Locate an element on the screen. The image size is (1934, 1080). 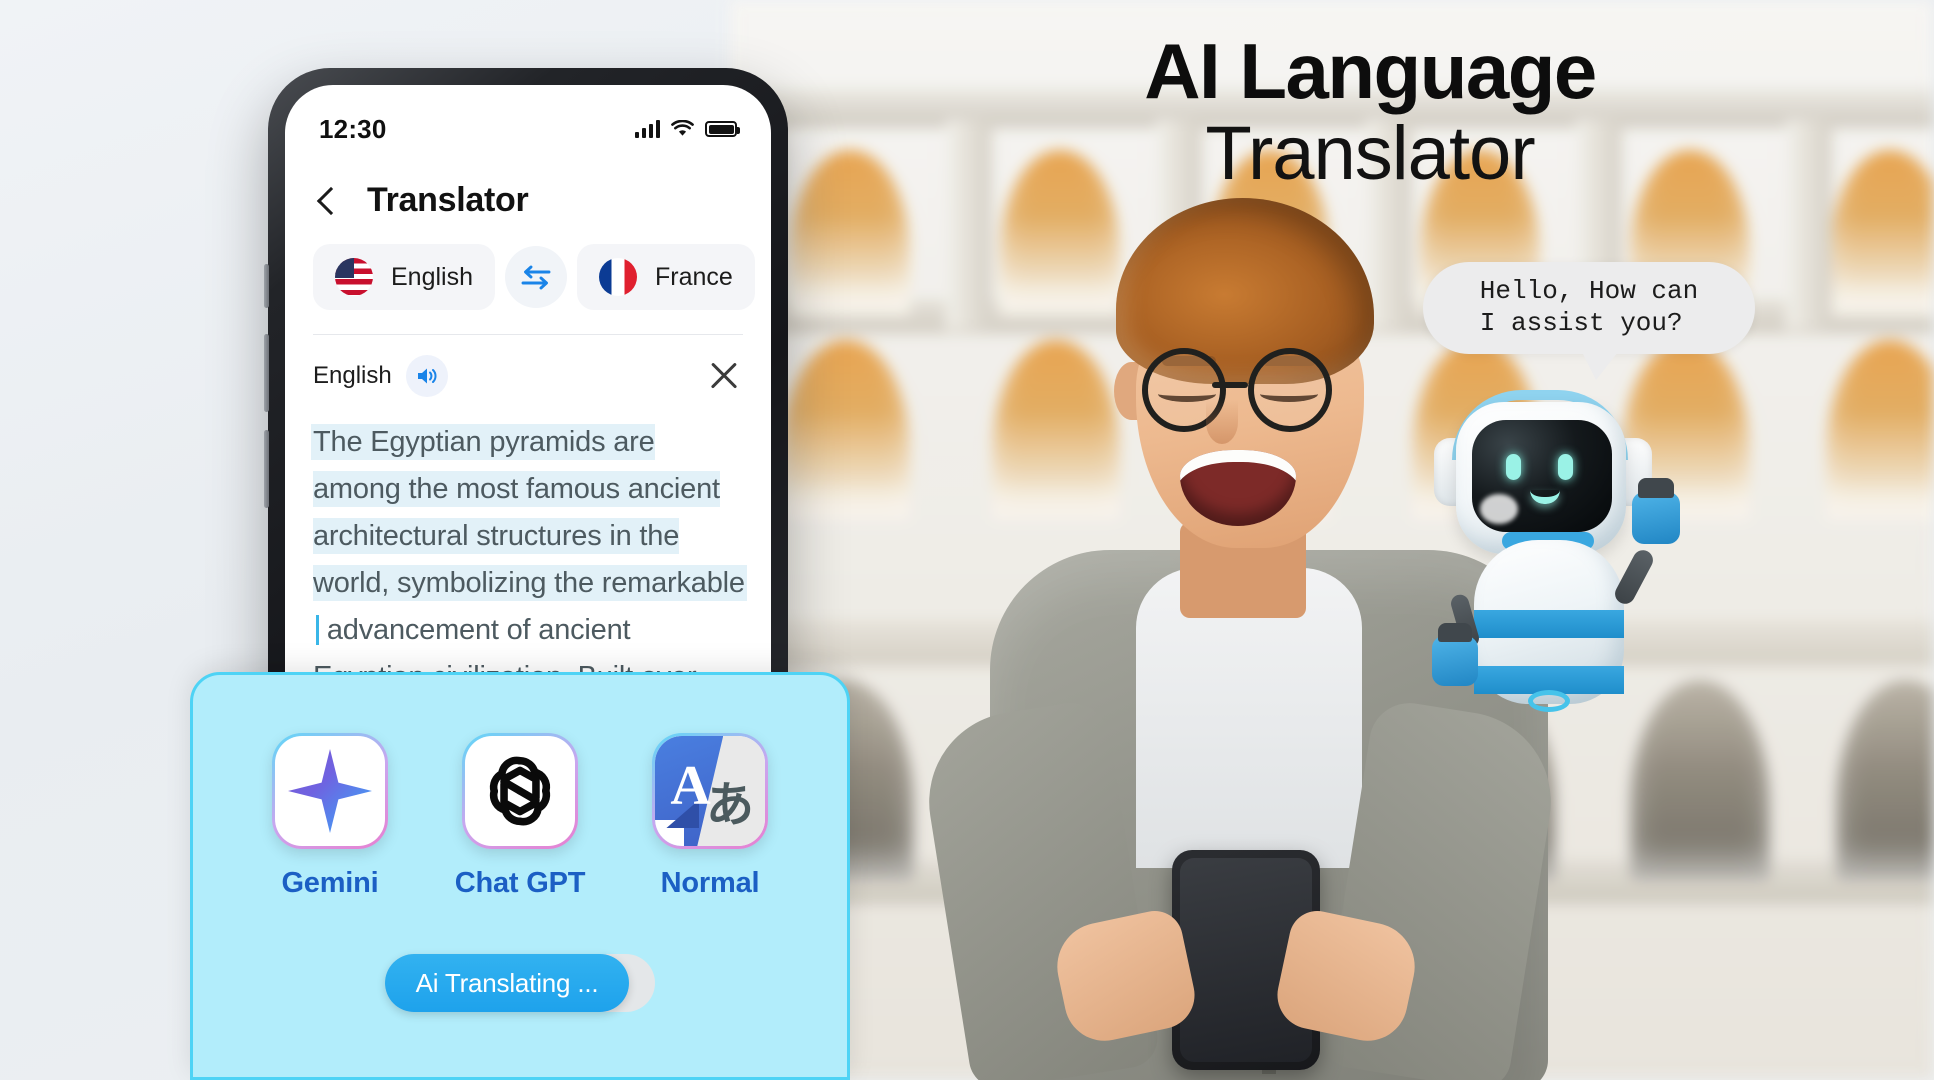
source-panel-language-label: English is located at coordinates (352, 375).